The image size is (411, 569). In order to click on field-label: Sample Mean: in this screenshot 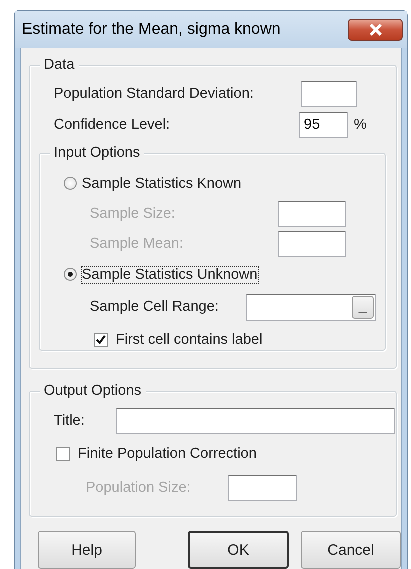, I will do `click(137, 244)`.